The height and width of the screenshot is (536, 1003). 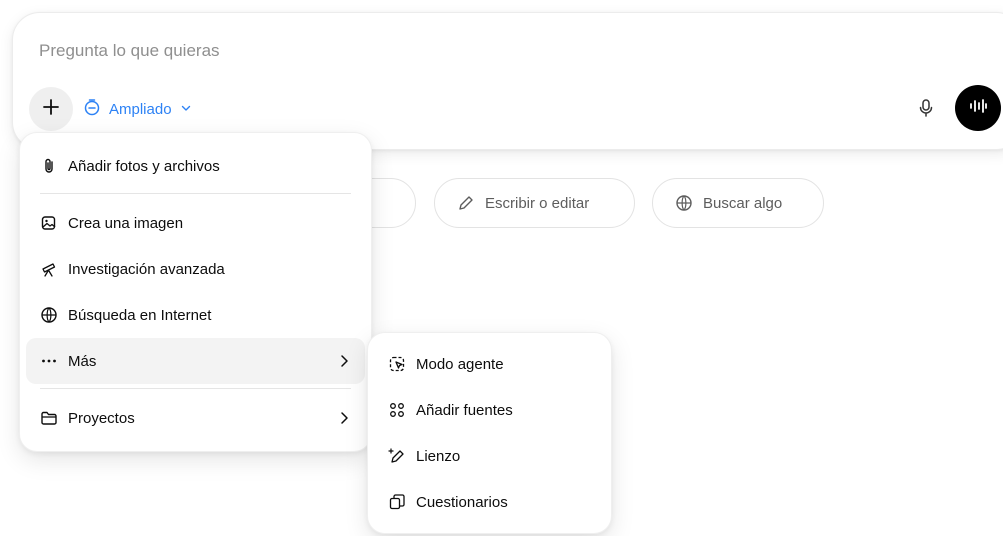 I want to click on menu-item-web-search: Búsqueda en Internet, so click(x=195, y=315).